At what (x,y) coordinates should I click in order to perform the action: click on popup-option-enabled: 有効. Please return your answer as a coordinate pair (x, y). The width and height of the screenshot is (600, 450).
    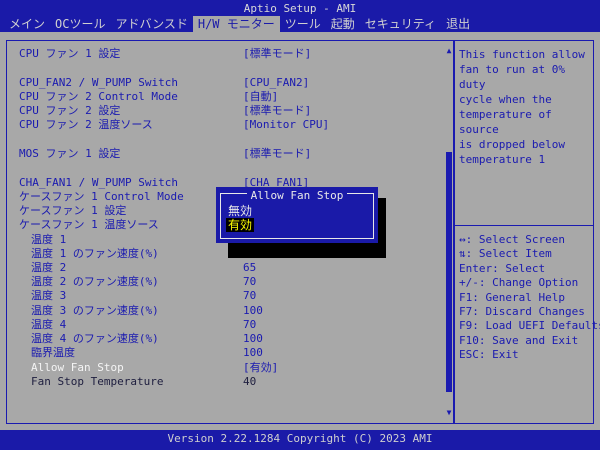
    Looking at the image, I should click on (240, 225).